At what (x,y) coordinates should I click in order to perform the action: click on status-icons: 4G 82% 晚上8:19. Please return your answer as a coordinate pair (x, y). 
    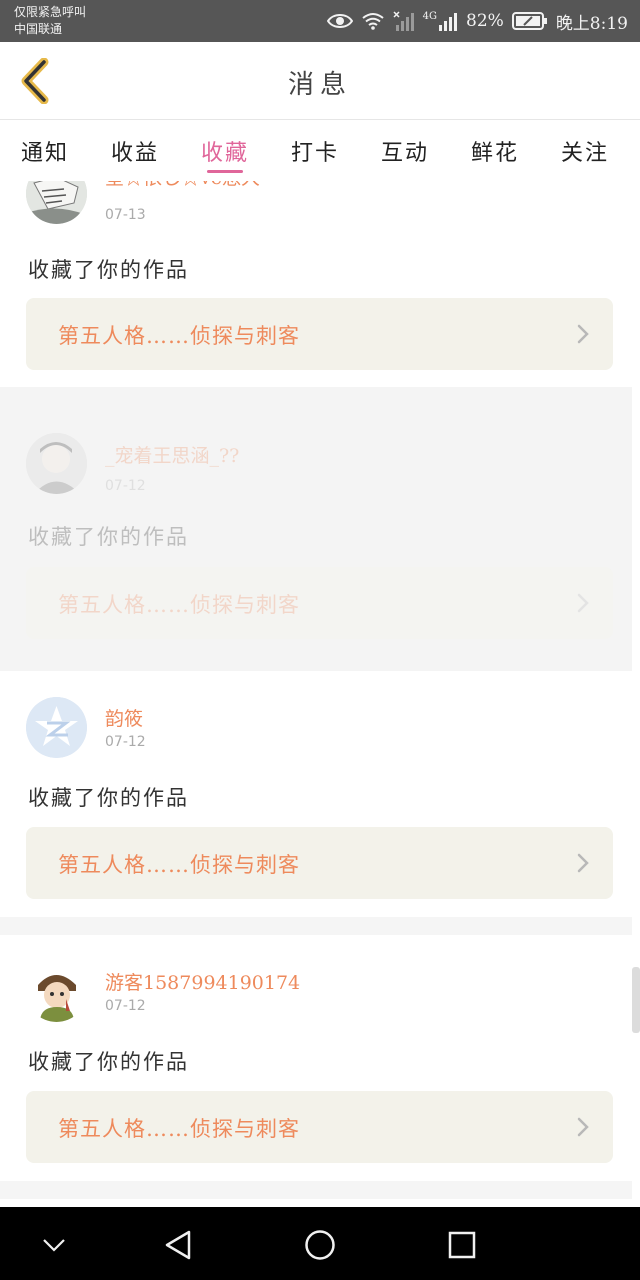
    Looking at the image, I should click on (477, 21).